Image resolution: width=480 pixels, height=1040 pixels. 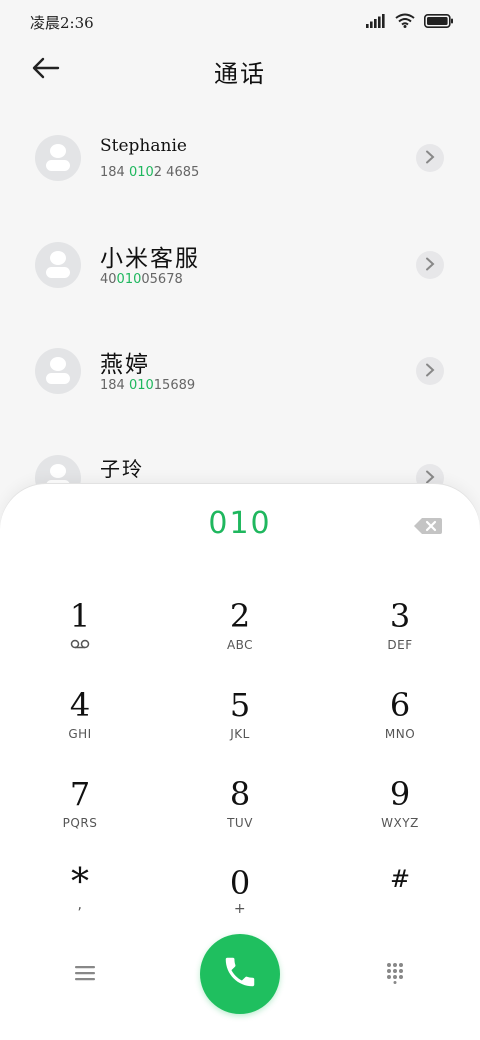 What do you see at coordinates (400, 879) in the screenshot?
I see `key-digit: #` at bounding box center [400, 879].